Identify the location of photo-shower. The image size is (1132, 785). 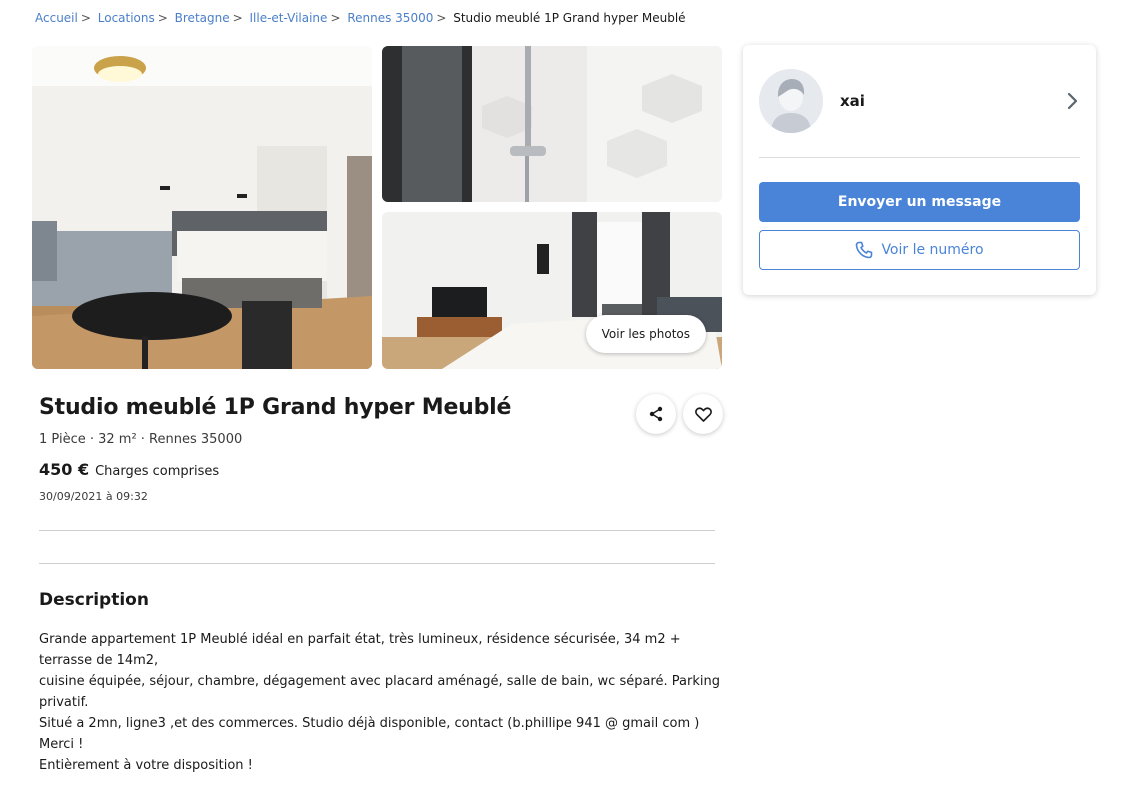
(552, 124).